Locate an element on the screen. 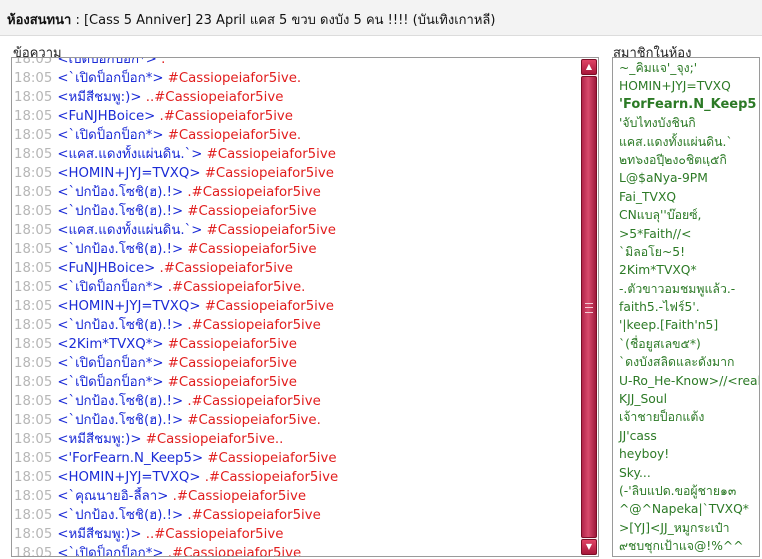 This screenshot has height=559, width=762. chat-message-row: 18:05 <2Kim*TVXQ*> #Cassiopeiafor5ive is located at coordinates (296, 344).